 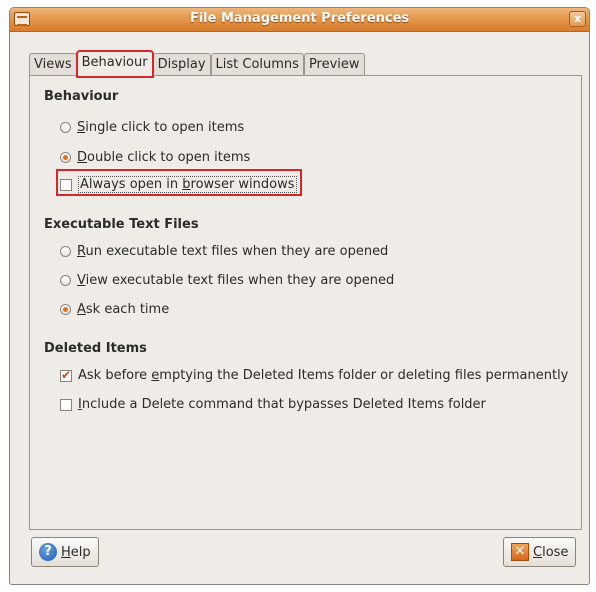 I want to click on double-click-label: Double click to open items, so click(x=164, y=157).